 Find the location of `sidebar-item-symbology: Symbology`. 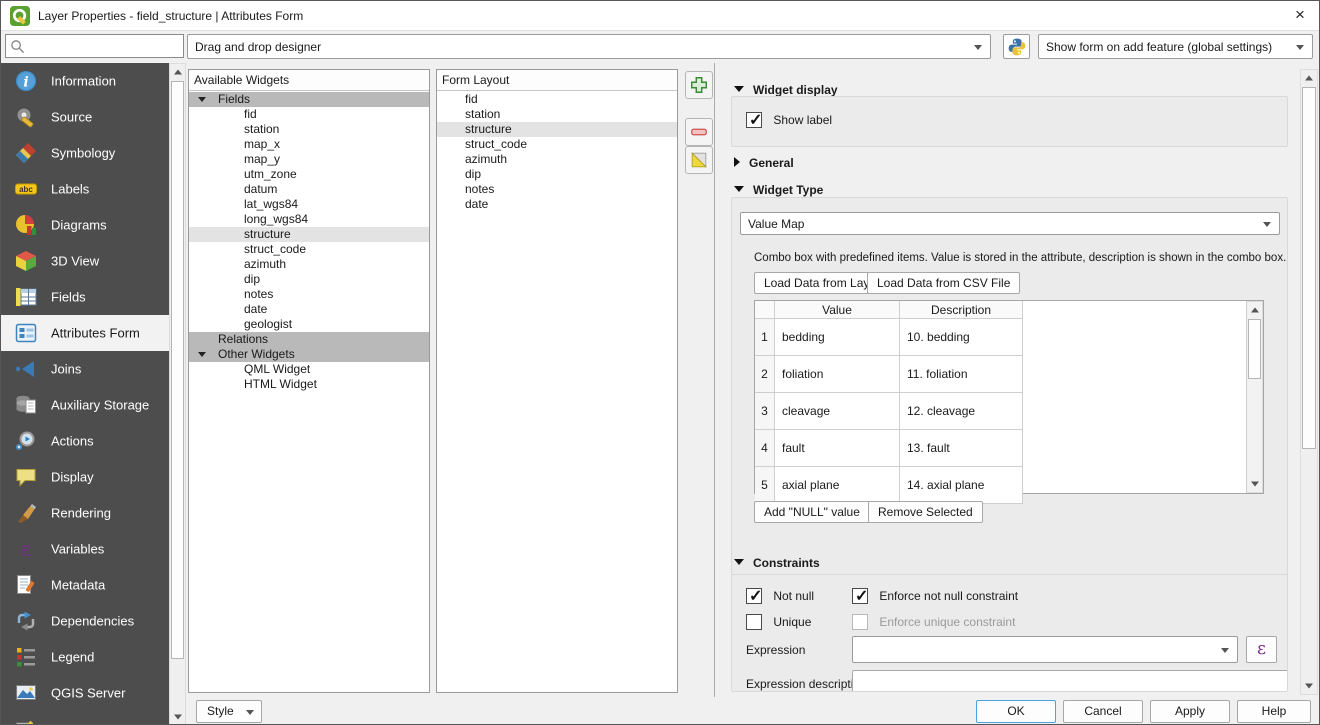

sidebar-item-symbology: Symbology is located at coordinates (85, 153).